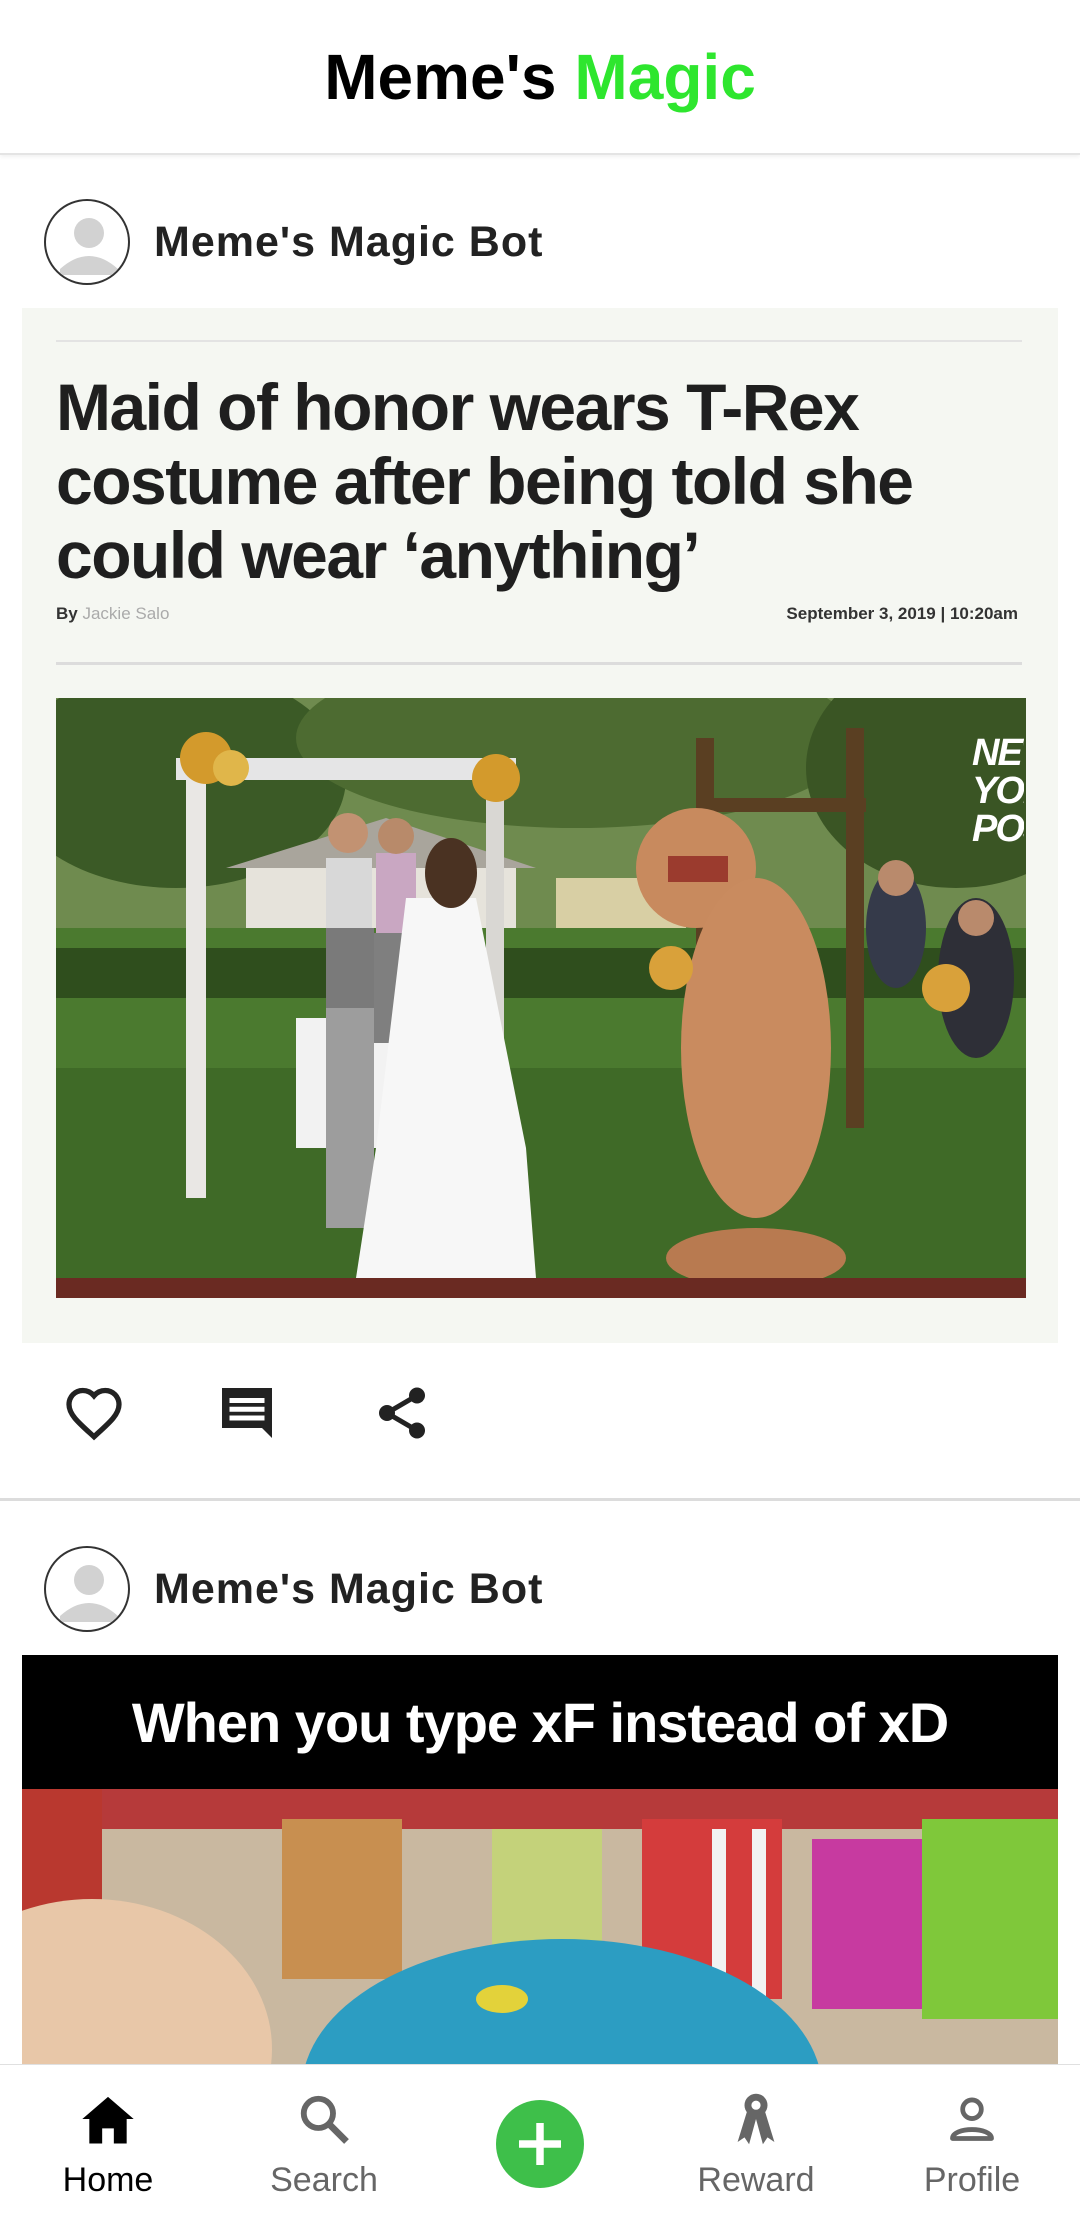 The width and height of the screenshot is (1080, 2221). Describe the element at coordinates (972, 2180) in the screenshot. I see `nav-profile-label: Profile` at that location.